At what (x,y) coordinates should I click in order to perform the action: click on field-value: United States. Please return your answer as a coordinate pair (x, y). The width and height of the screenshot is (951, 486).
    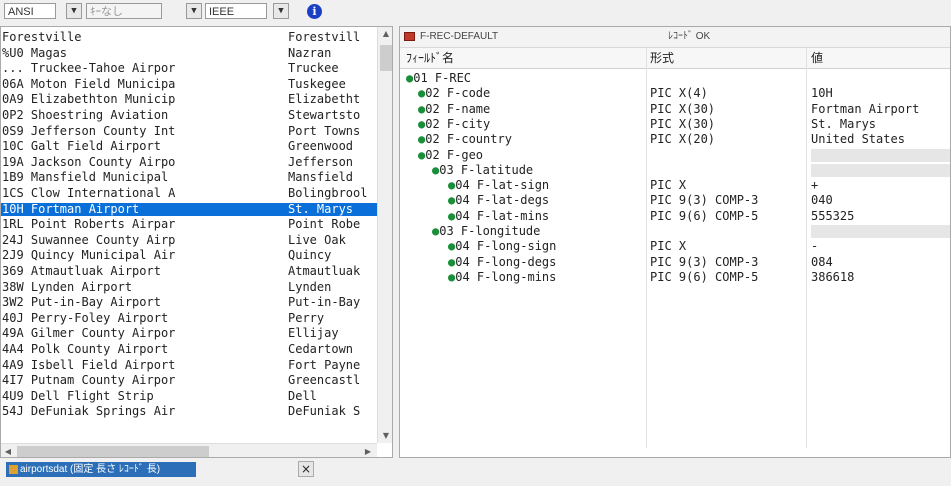
    Looking at the image, I should click on (880, 139).